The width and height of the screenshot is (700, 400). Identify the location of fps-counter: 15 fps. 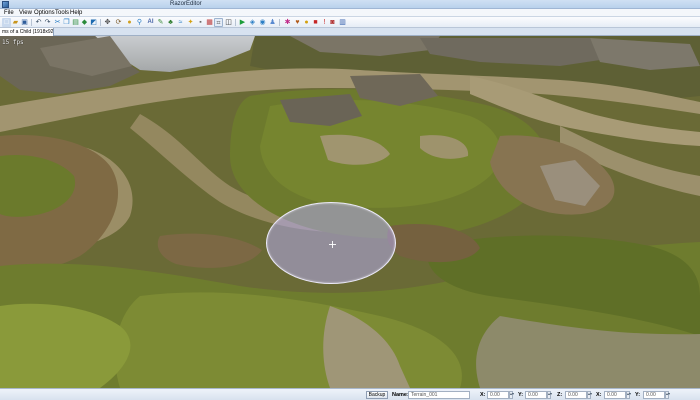
(13, 42).